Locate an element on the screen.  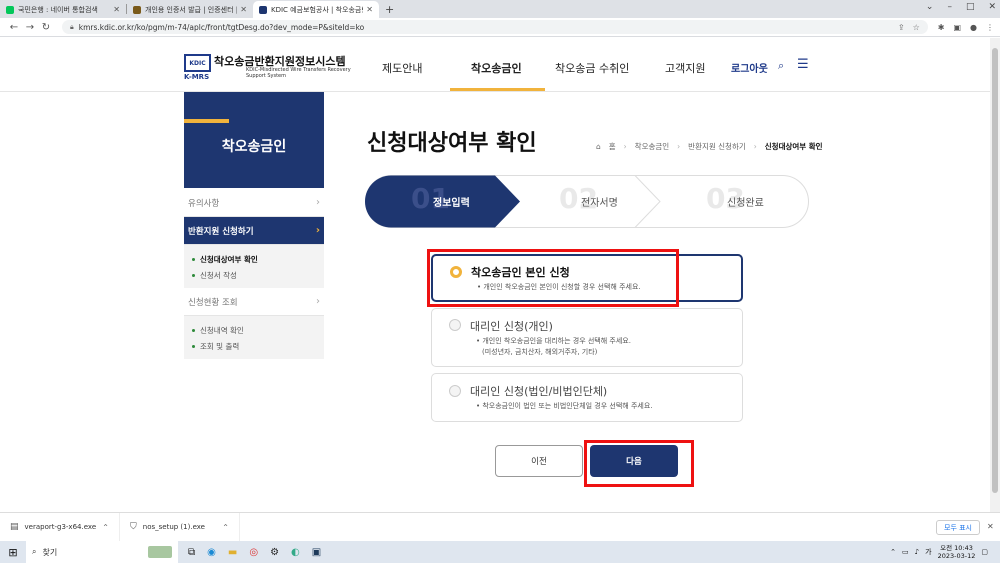
nav-customer-support: 고객지원 is located at coordinates (685, 68).